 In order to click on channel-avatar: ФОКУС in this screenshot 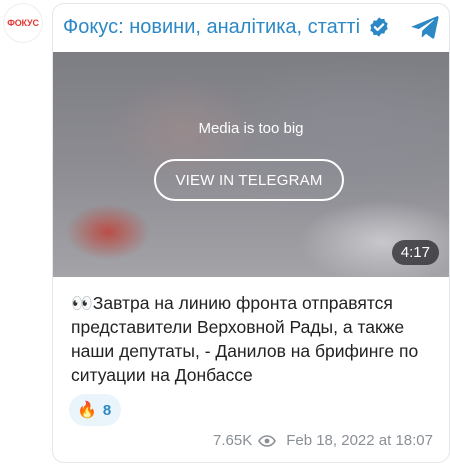, I will do `click(23, 23)`.